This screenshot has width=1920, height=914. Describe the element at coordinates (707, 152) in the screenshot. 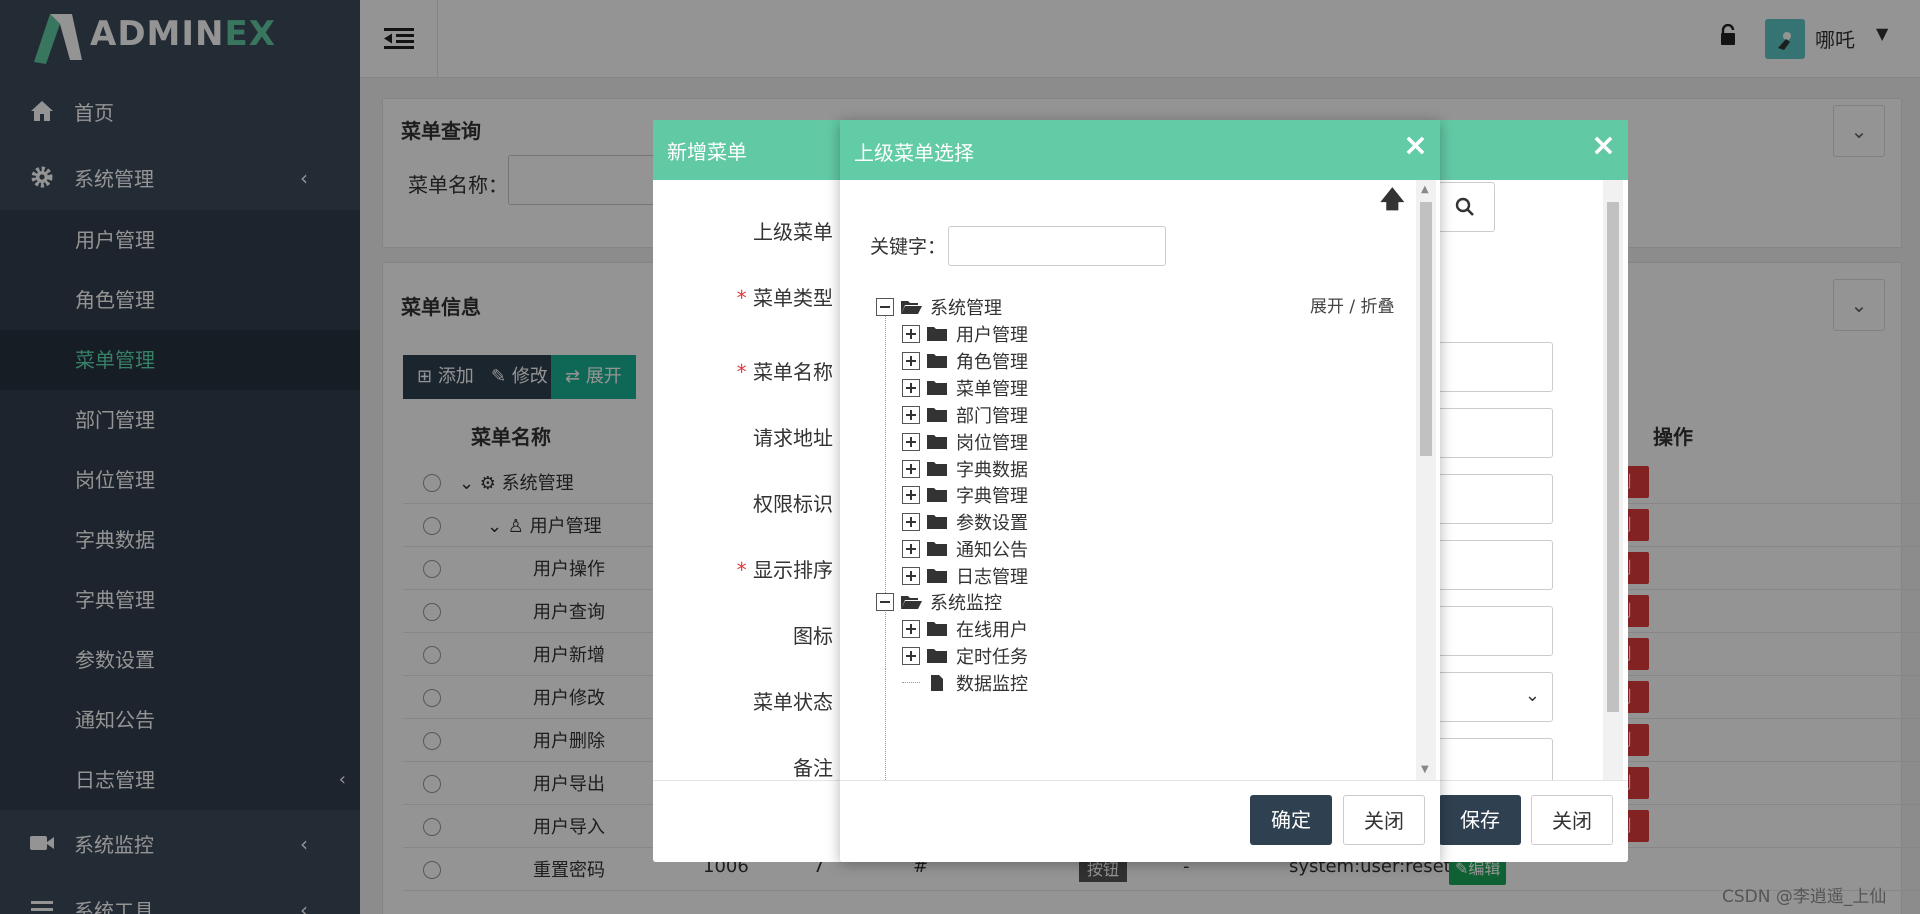

I see `add-menu-dialog-title: 新增菜单` at that location.